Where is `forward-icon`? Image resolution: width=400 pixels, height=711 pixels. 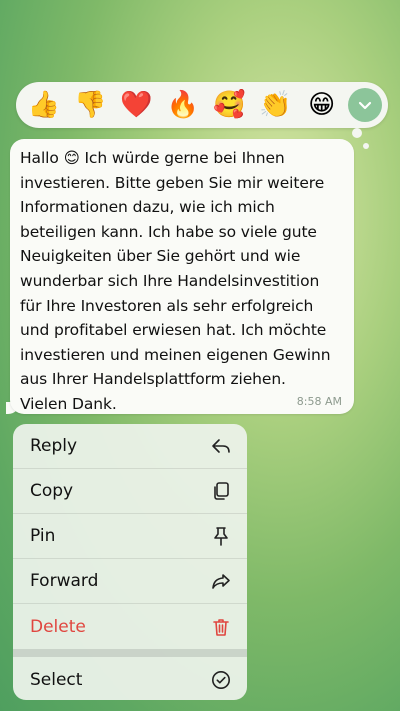 forward-icon is located at coordinates (221, 581).